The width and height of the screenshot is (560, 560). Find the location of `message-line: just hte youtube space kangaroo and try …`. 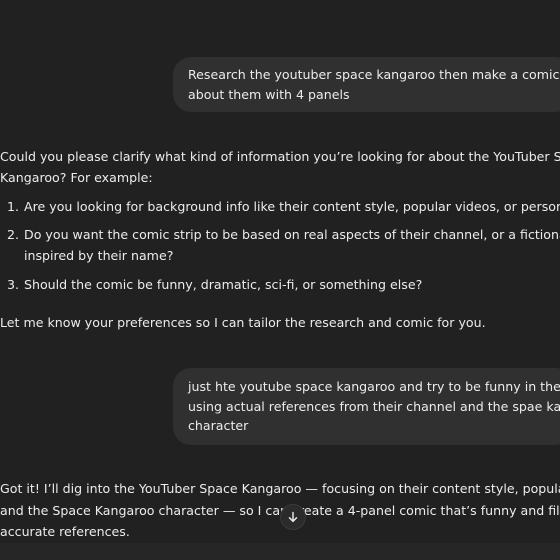

message-line: just hte youtube space kangaroo and try … is located at coordinates (374, 386).